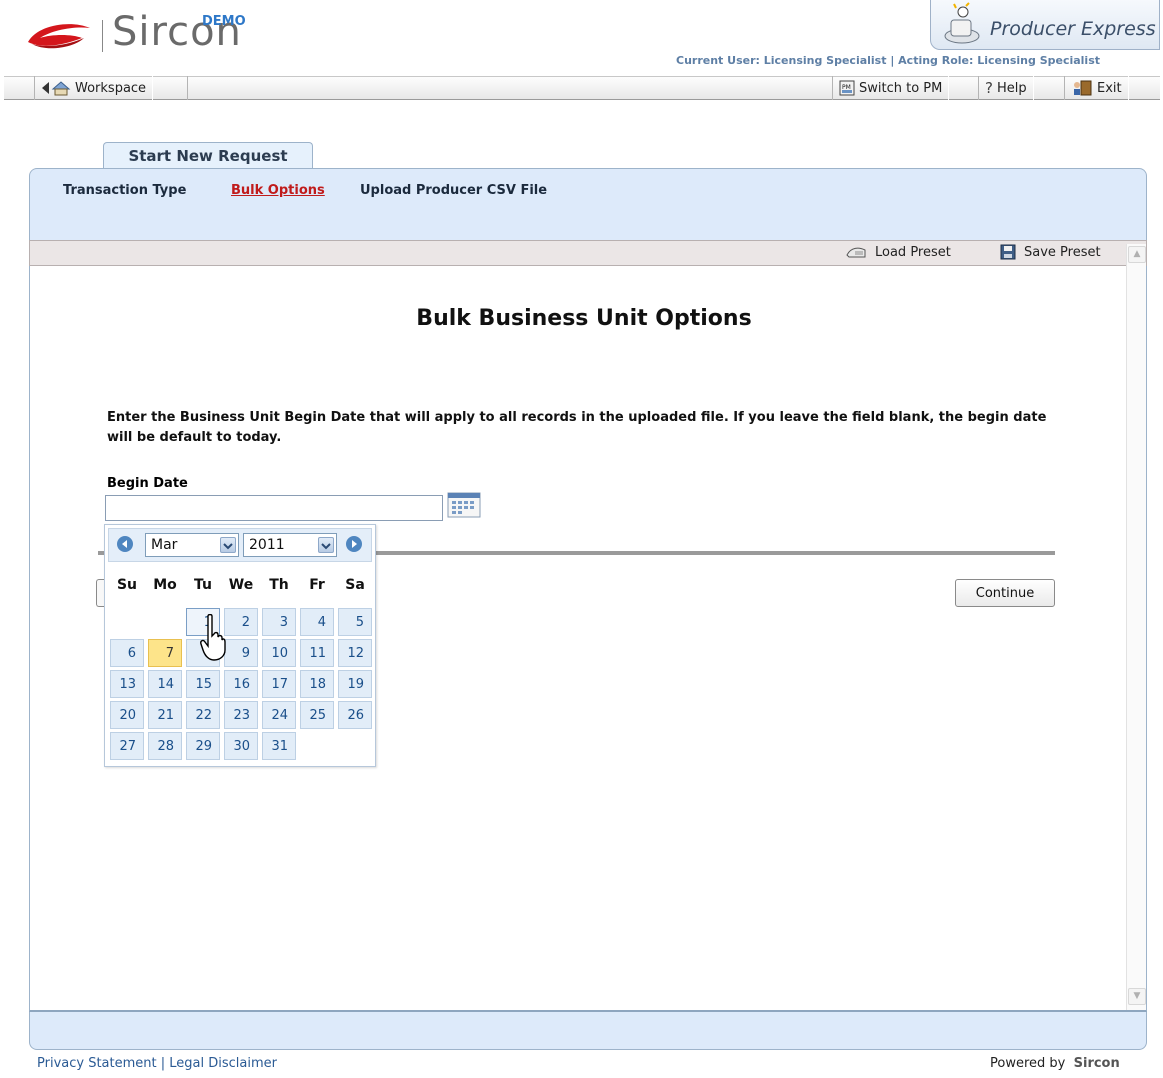 This screenshot has height=1078, width=1163. I want to click on calendar-day-1: 1, so click(203, 622).